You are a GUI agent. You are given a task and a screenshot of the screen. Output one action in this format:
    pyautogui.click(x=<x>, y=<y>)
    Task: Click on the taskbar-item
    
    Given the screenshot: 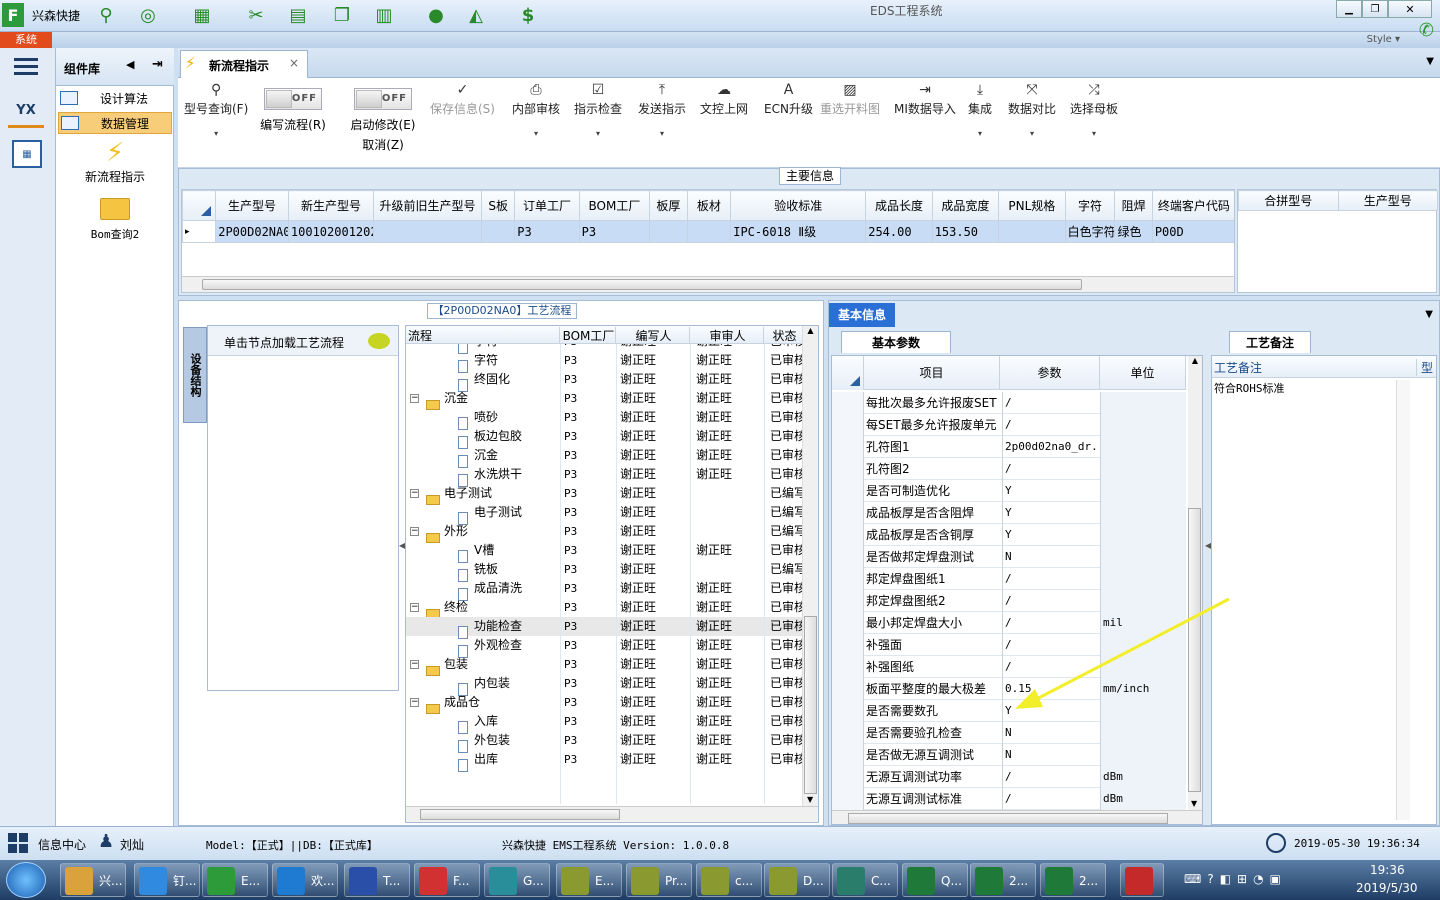 What is the action you would take?
    pyautogui.click(x=1142, y=880)
    